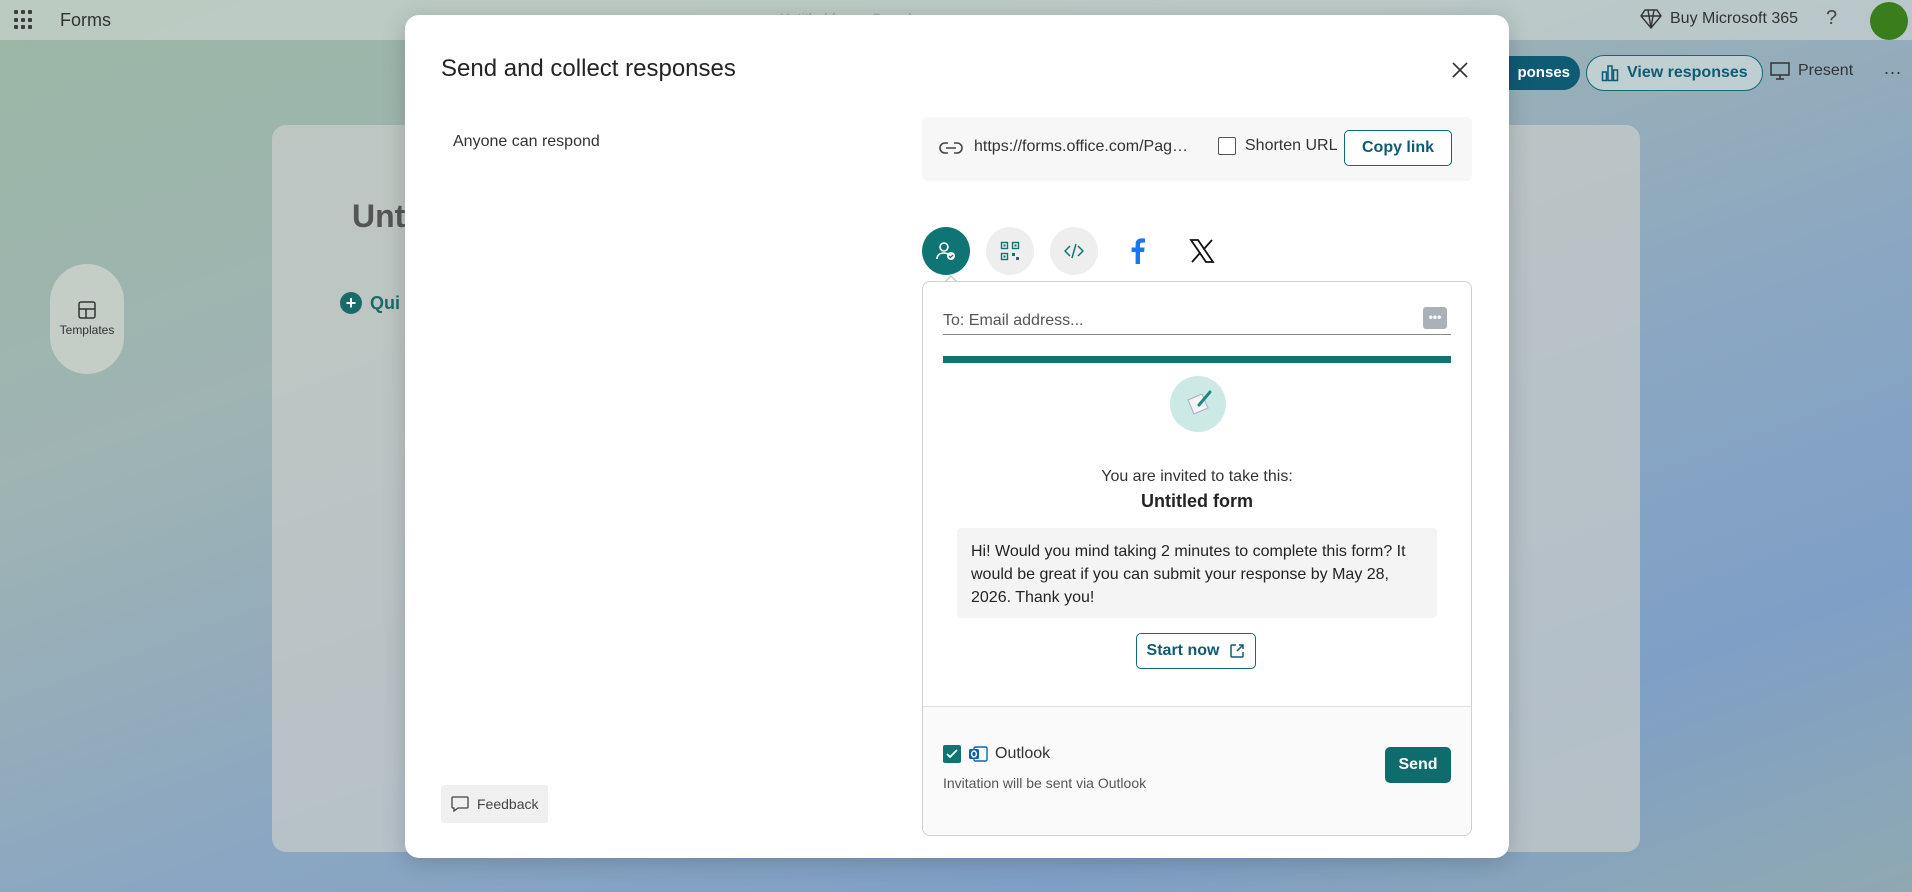 The width and height of the screenshot is (1912, 892). Describe the element at coordinates (1418, 765) in the screenshot. I see `send-button: Send` at that location.